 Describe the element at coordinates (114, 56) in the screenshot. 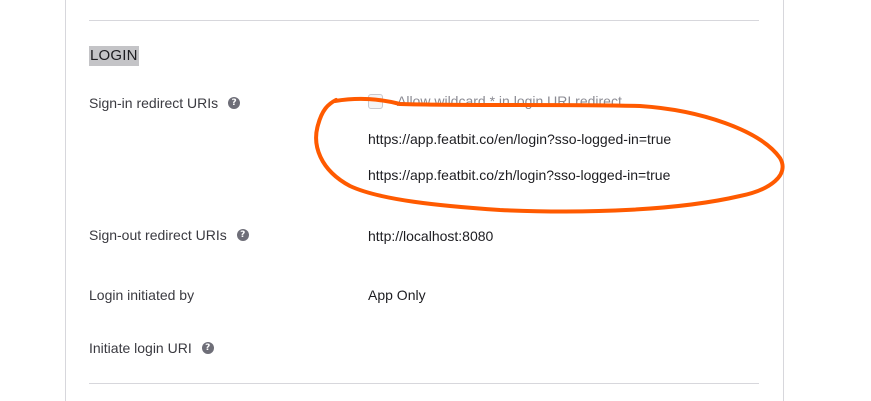

I see `section-title: LOGIN` at that location.